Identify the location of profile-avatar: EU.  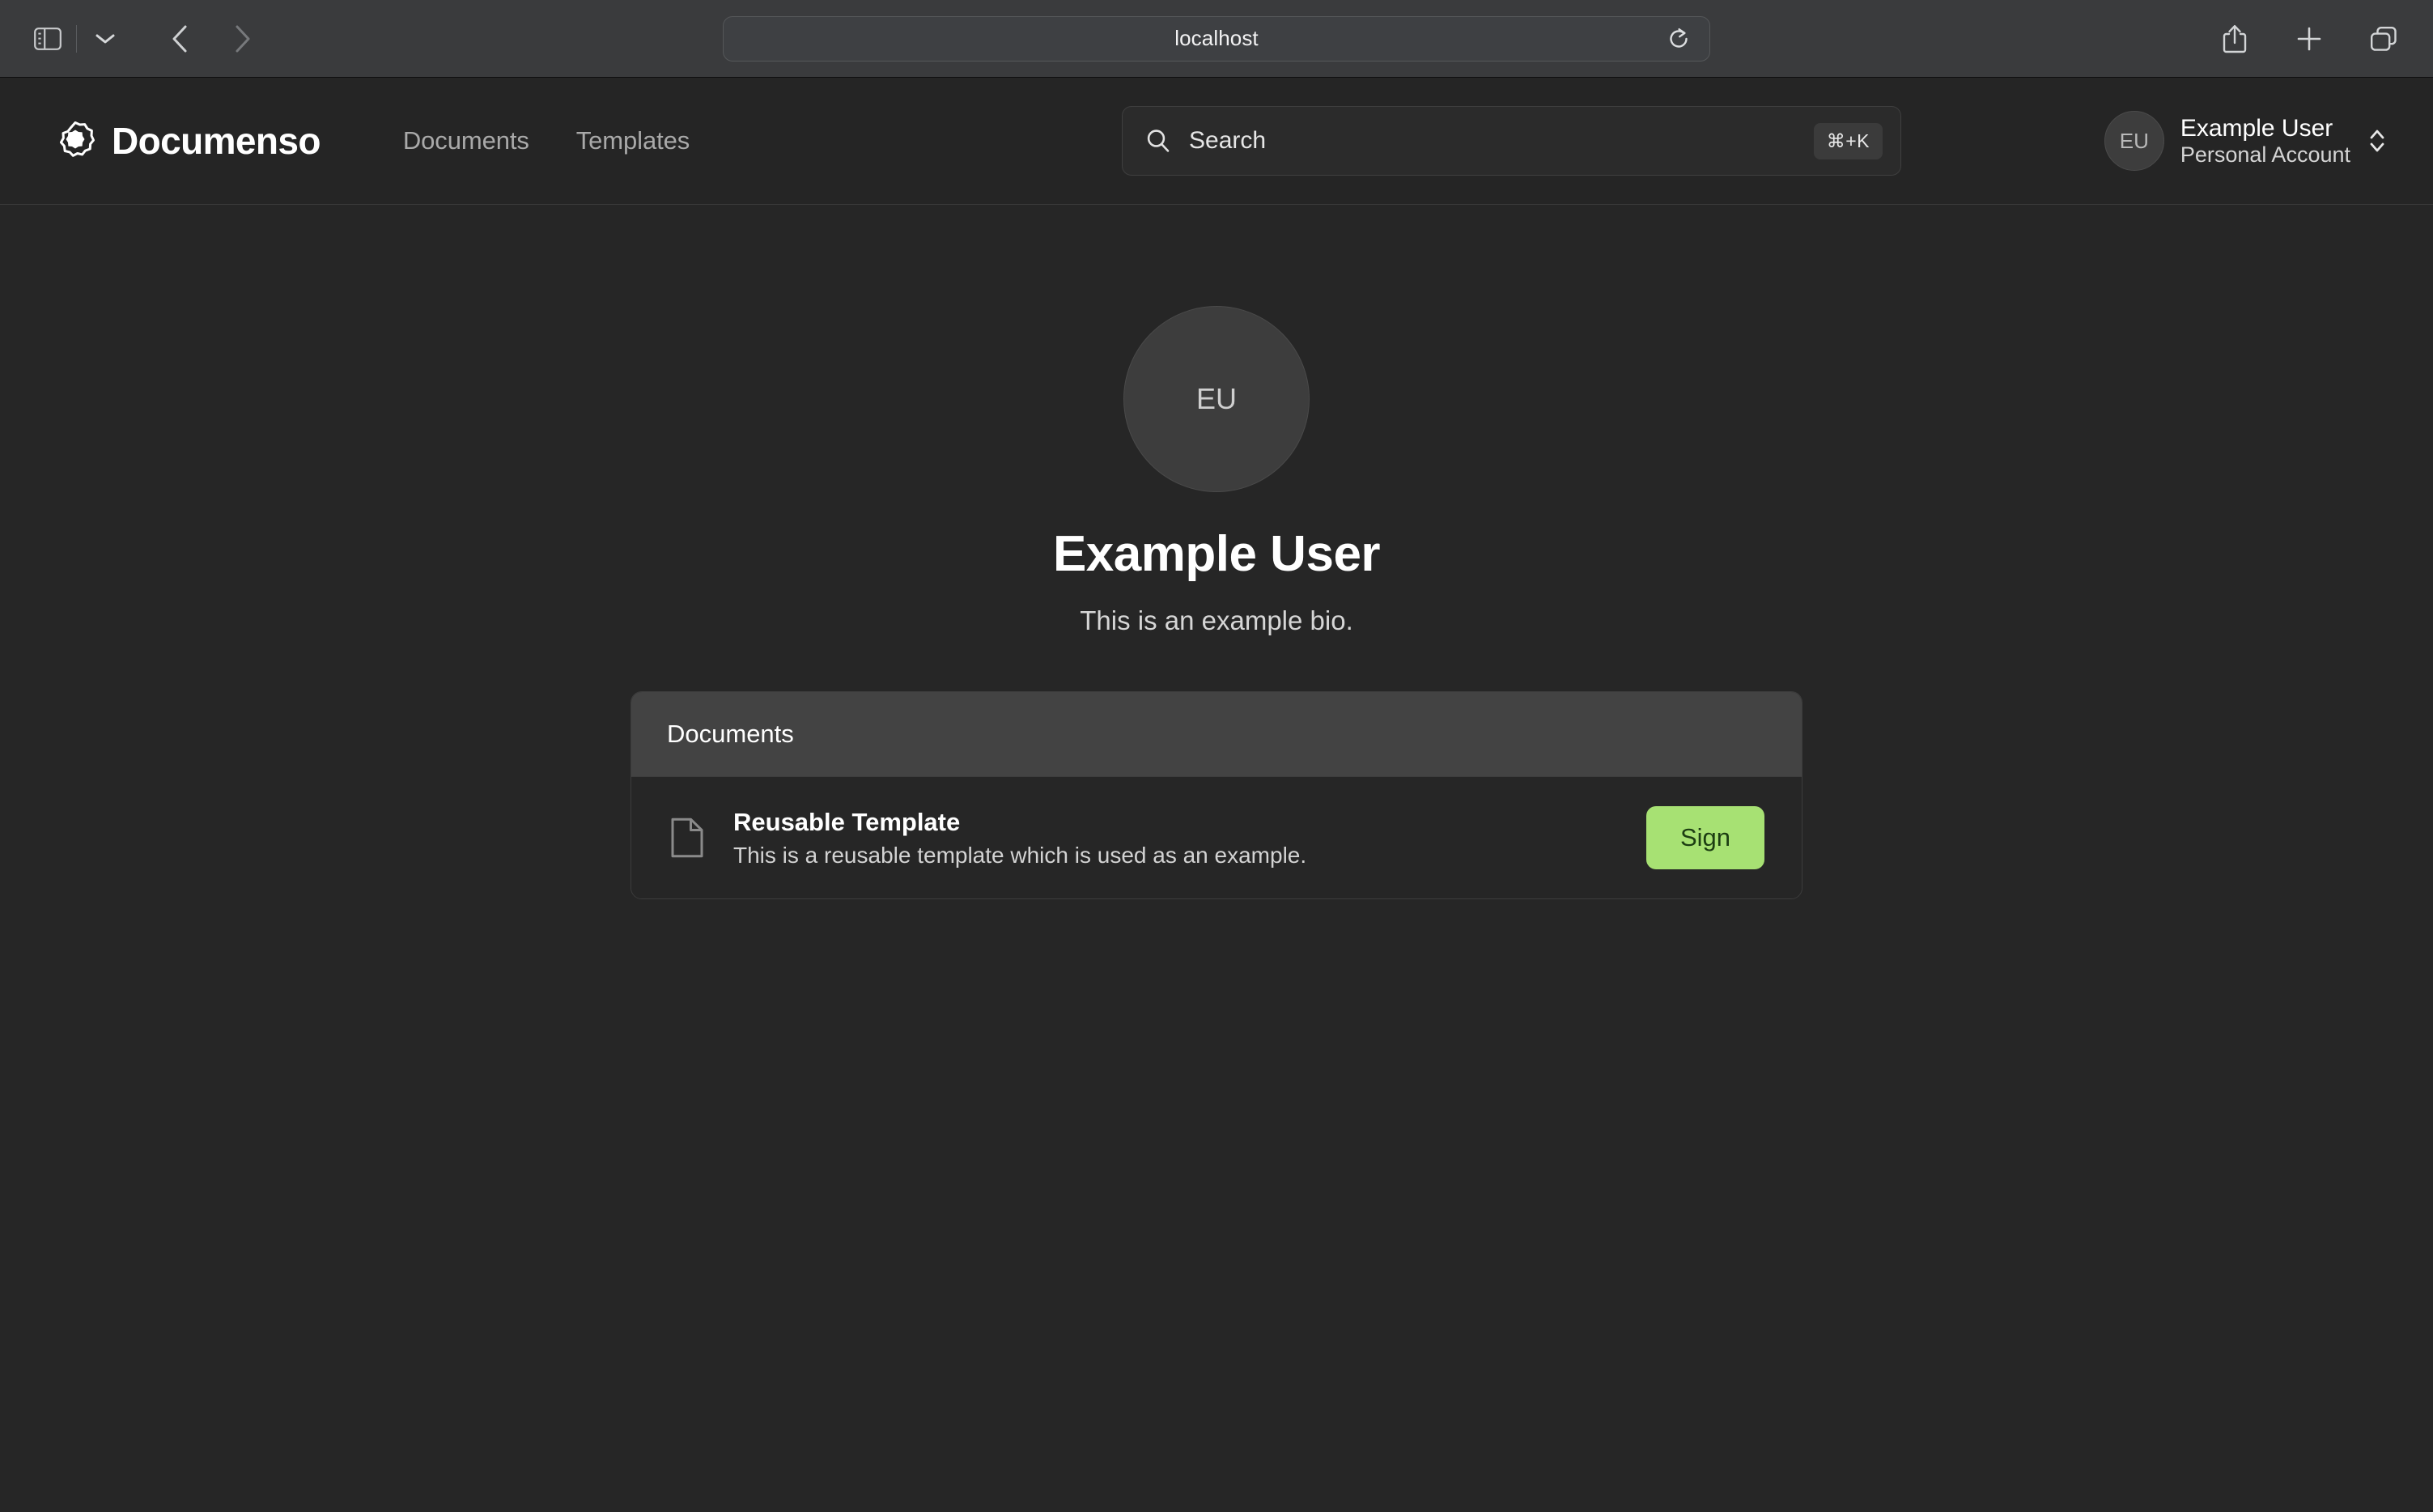
(1216, 399).